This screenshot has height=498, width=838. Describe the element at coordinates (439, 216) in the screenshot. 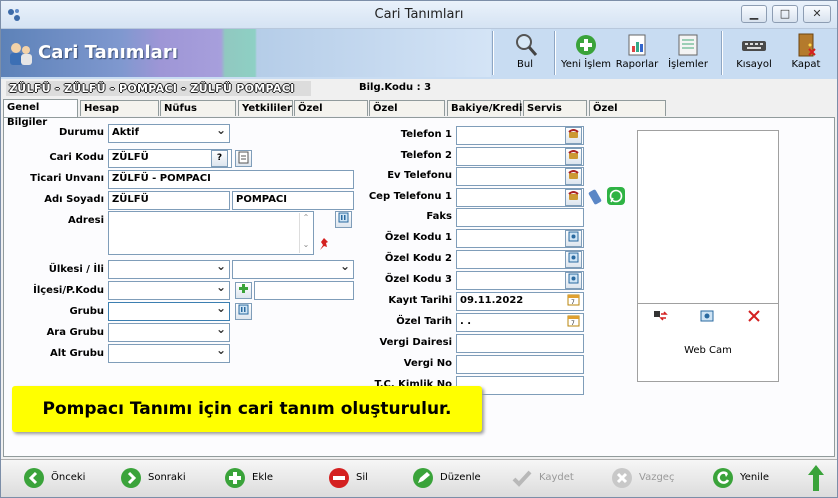

I see `faks-label: Faks` at that location.